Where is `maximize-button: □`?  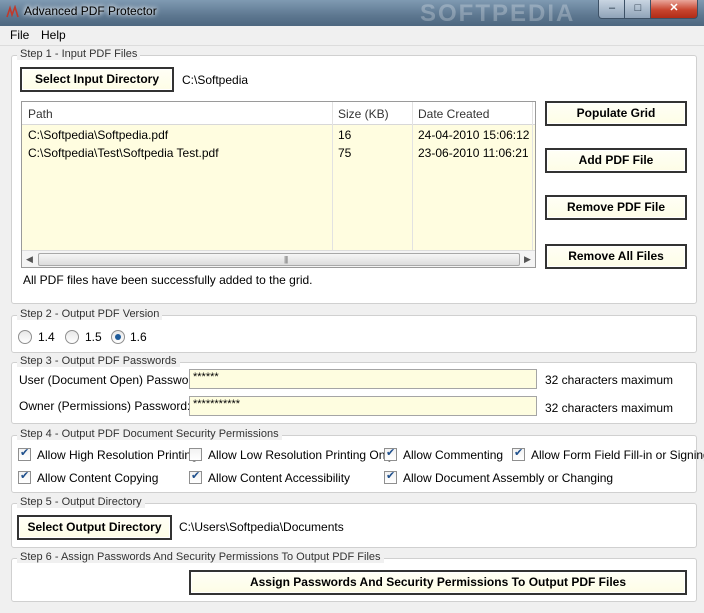 maximize-button: □ is located at coordinates (638, 9).